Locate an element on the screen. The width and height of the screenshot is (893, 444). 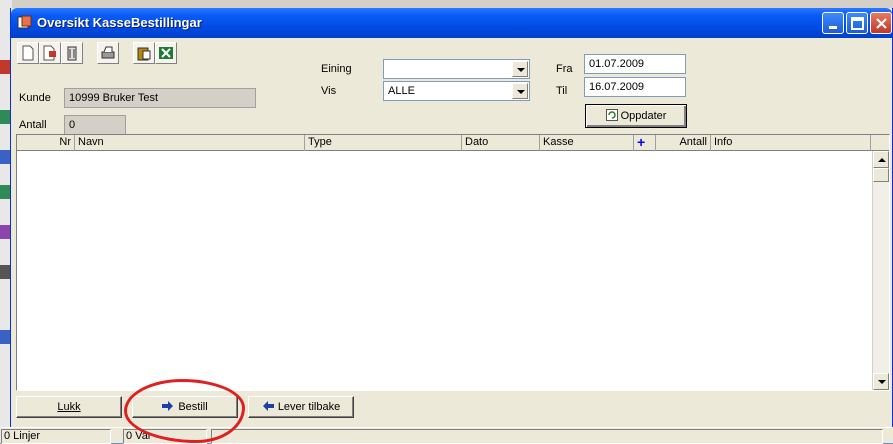
lukk-button: Lukk is located at coordinates (69, 407).